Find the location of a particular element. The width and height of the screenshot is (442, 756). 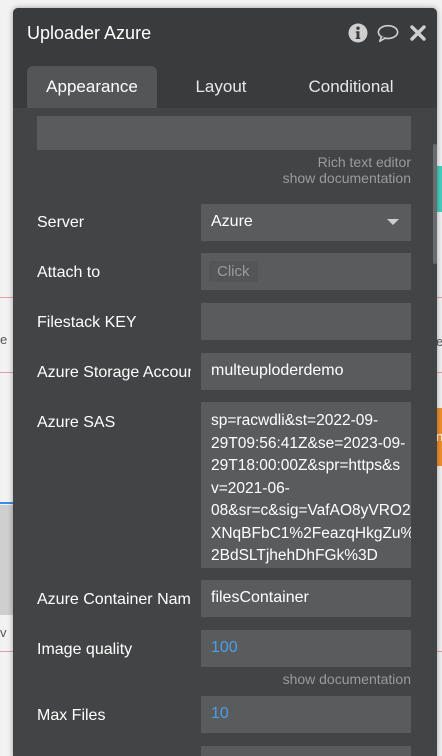

attach-to-click-button: Click is located at coordinates (233, 271).